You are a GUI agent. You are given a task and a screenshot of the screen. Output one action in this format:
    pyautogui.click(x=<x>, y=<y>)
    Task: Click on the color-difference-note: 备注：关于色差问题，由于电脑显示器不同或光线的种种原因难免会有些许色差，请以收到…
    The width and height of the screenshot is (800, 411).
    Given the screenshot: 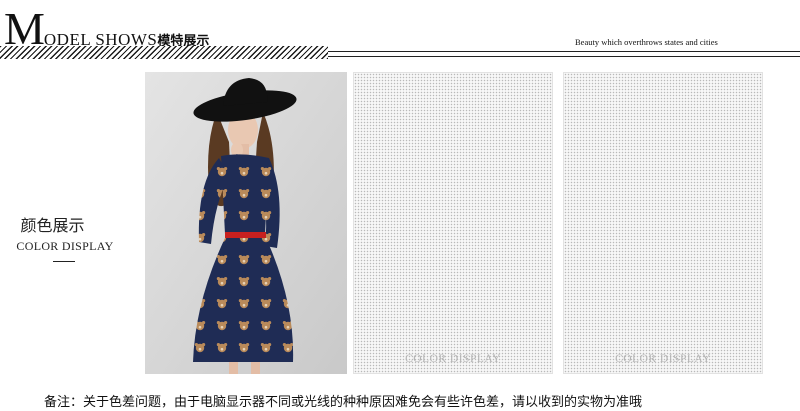 What is the action you would take?
    pyautogui.click(x=343, y=402)
    